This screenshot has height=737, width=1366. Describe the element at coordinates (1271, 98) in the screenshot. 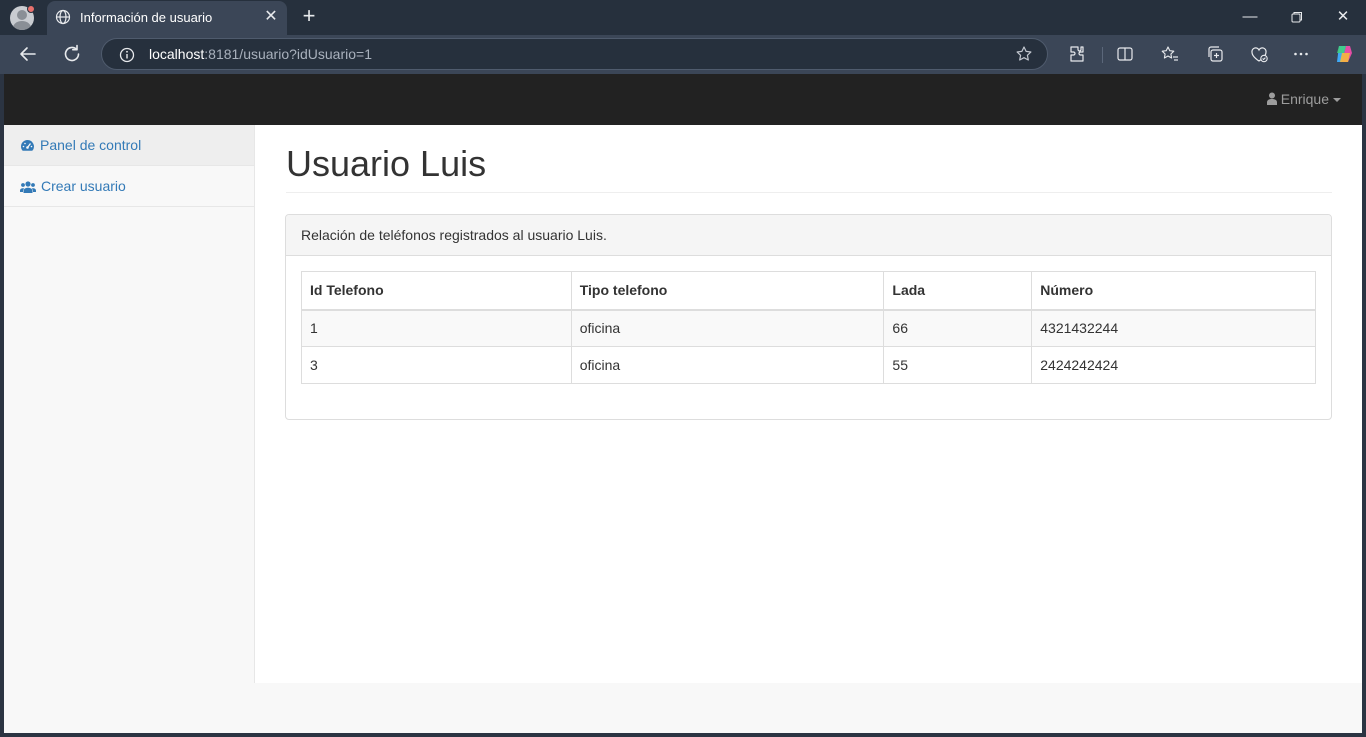

I see `user-icon` at that location.